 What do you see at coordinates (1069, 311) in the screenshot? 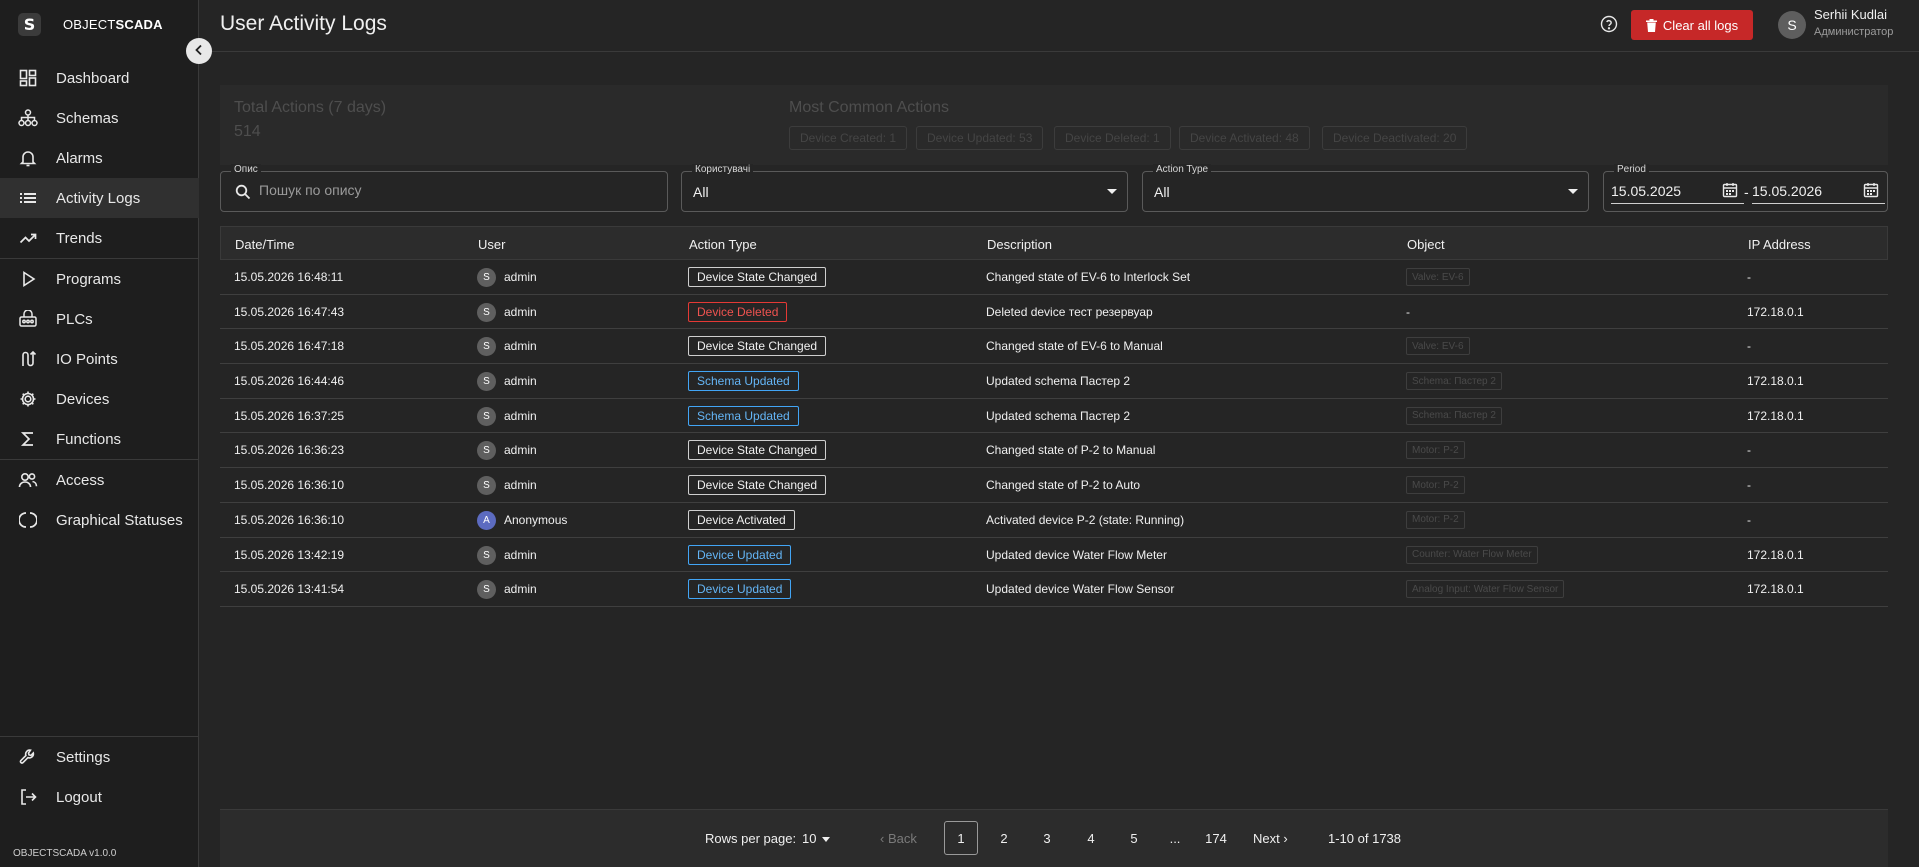
I see `cell-description: Deleted device тест резервуар` at bounding box center [1069, 311].